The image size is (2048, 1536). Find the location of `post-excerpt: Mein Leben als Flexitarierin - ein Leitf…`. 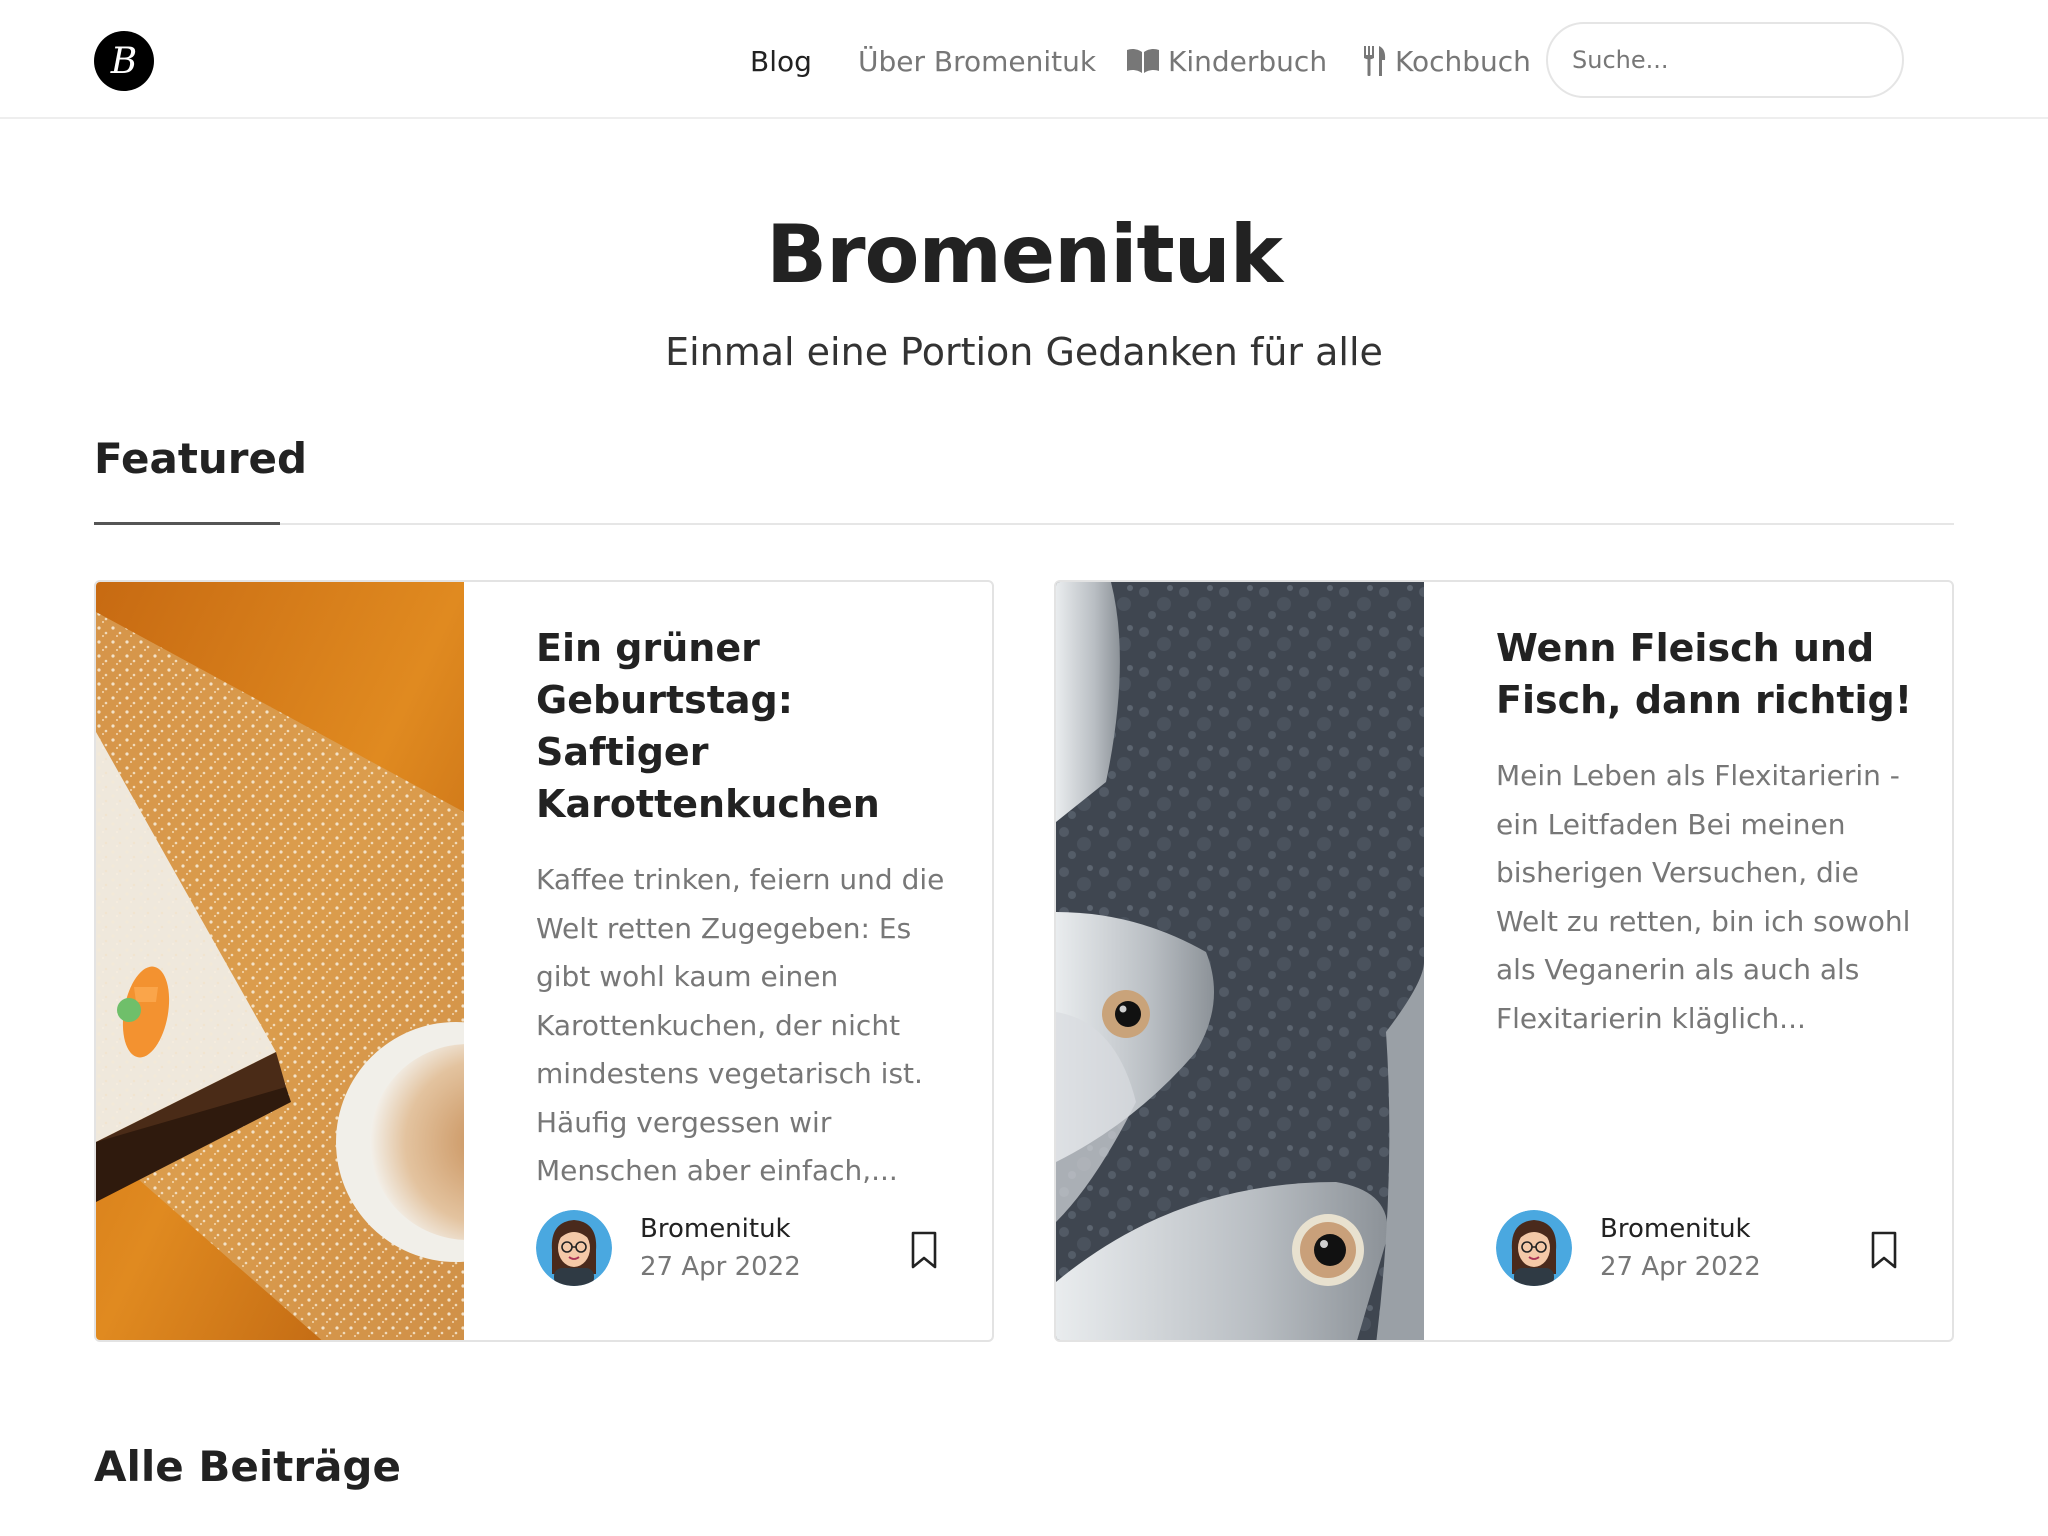

post-excerpt: Mein Leben als Flexitarierin - ein Leitf… is located at coordinates (1703, 897).